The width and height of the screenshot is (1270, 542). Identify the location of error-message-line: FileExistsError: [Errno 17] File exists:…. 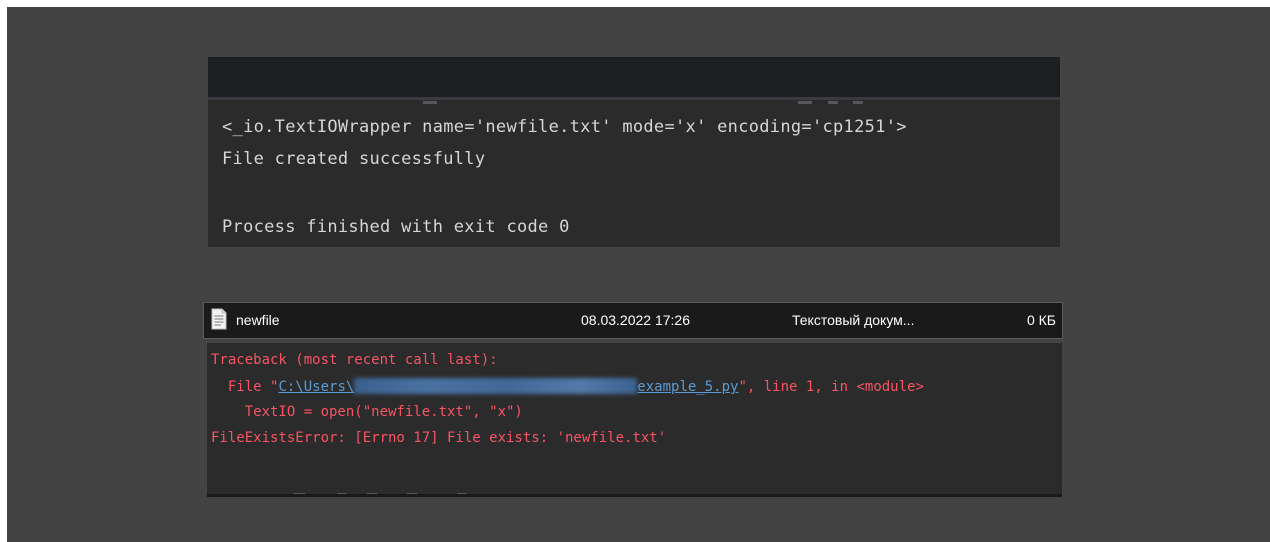
(439, 438).